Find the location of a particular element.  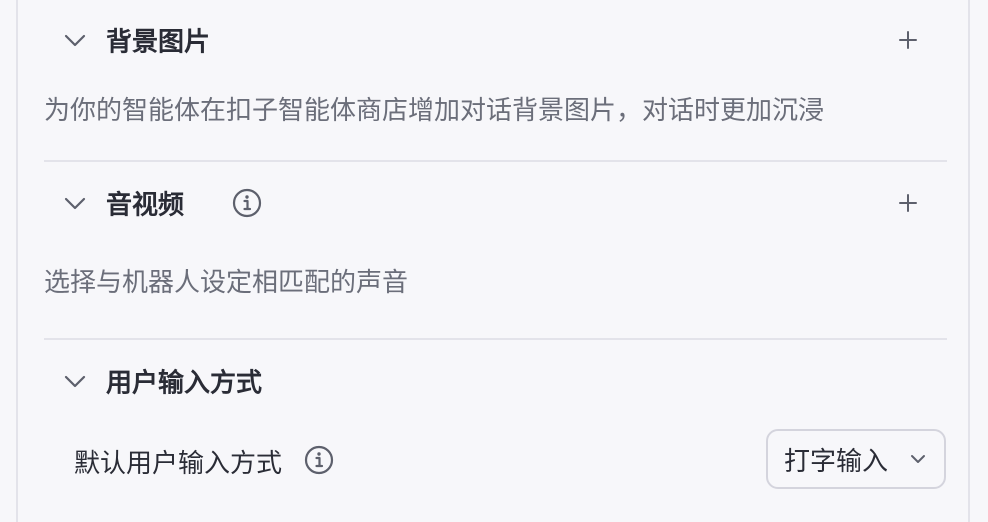

section-title: 用户输入方式 is located at coordinates (184, 383).